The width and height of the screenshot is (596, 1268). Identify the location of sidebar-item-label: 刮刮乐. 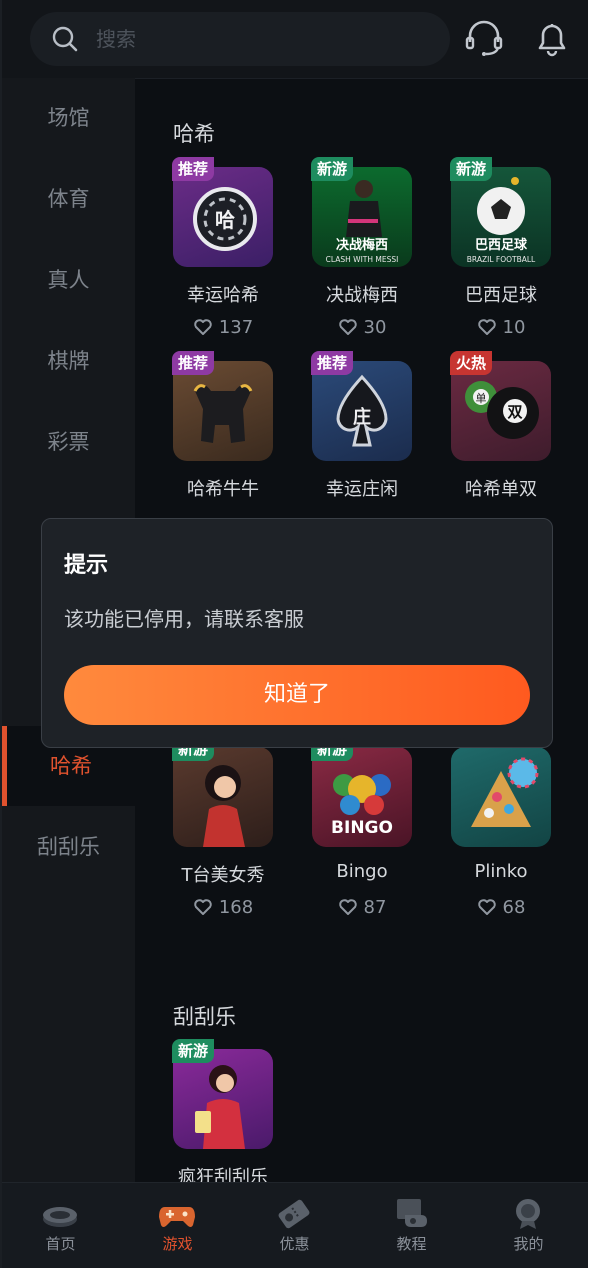
(68, 847).